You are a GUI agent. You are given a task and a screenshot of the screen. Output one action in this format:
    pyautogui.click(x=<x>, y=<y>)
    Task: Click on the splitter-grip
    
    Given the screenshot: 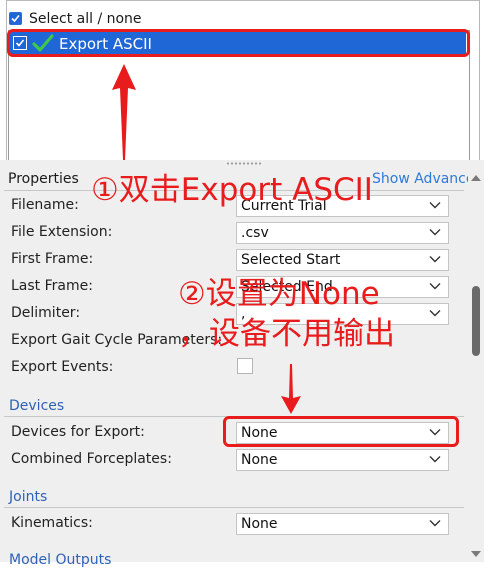 What is the action you would take?
    pyautogui.click(x=244, y=163)
    